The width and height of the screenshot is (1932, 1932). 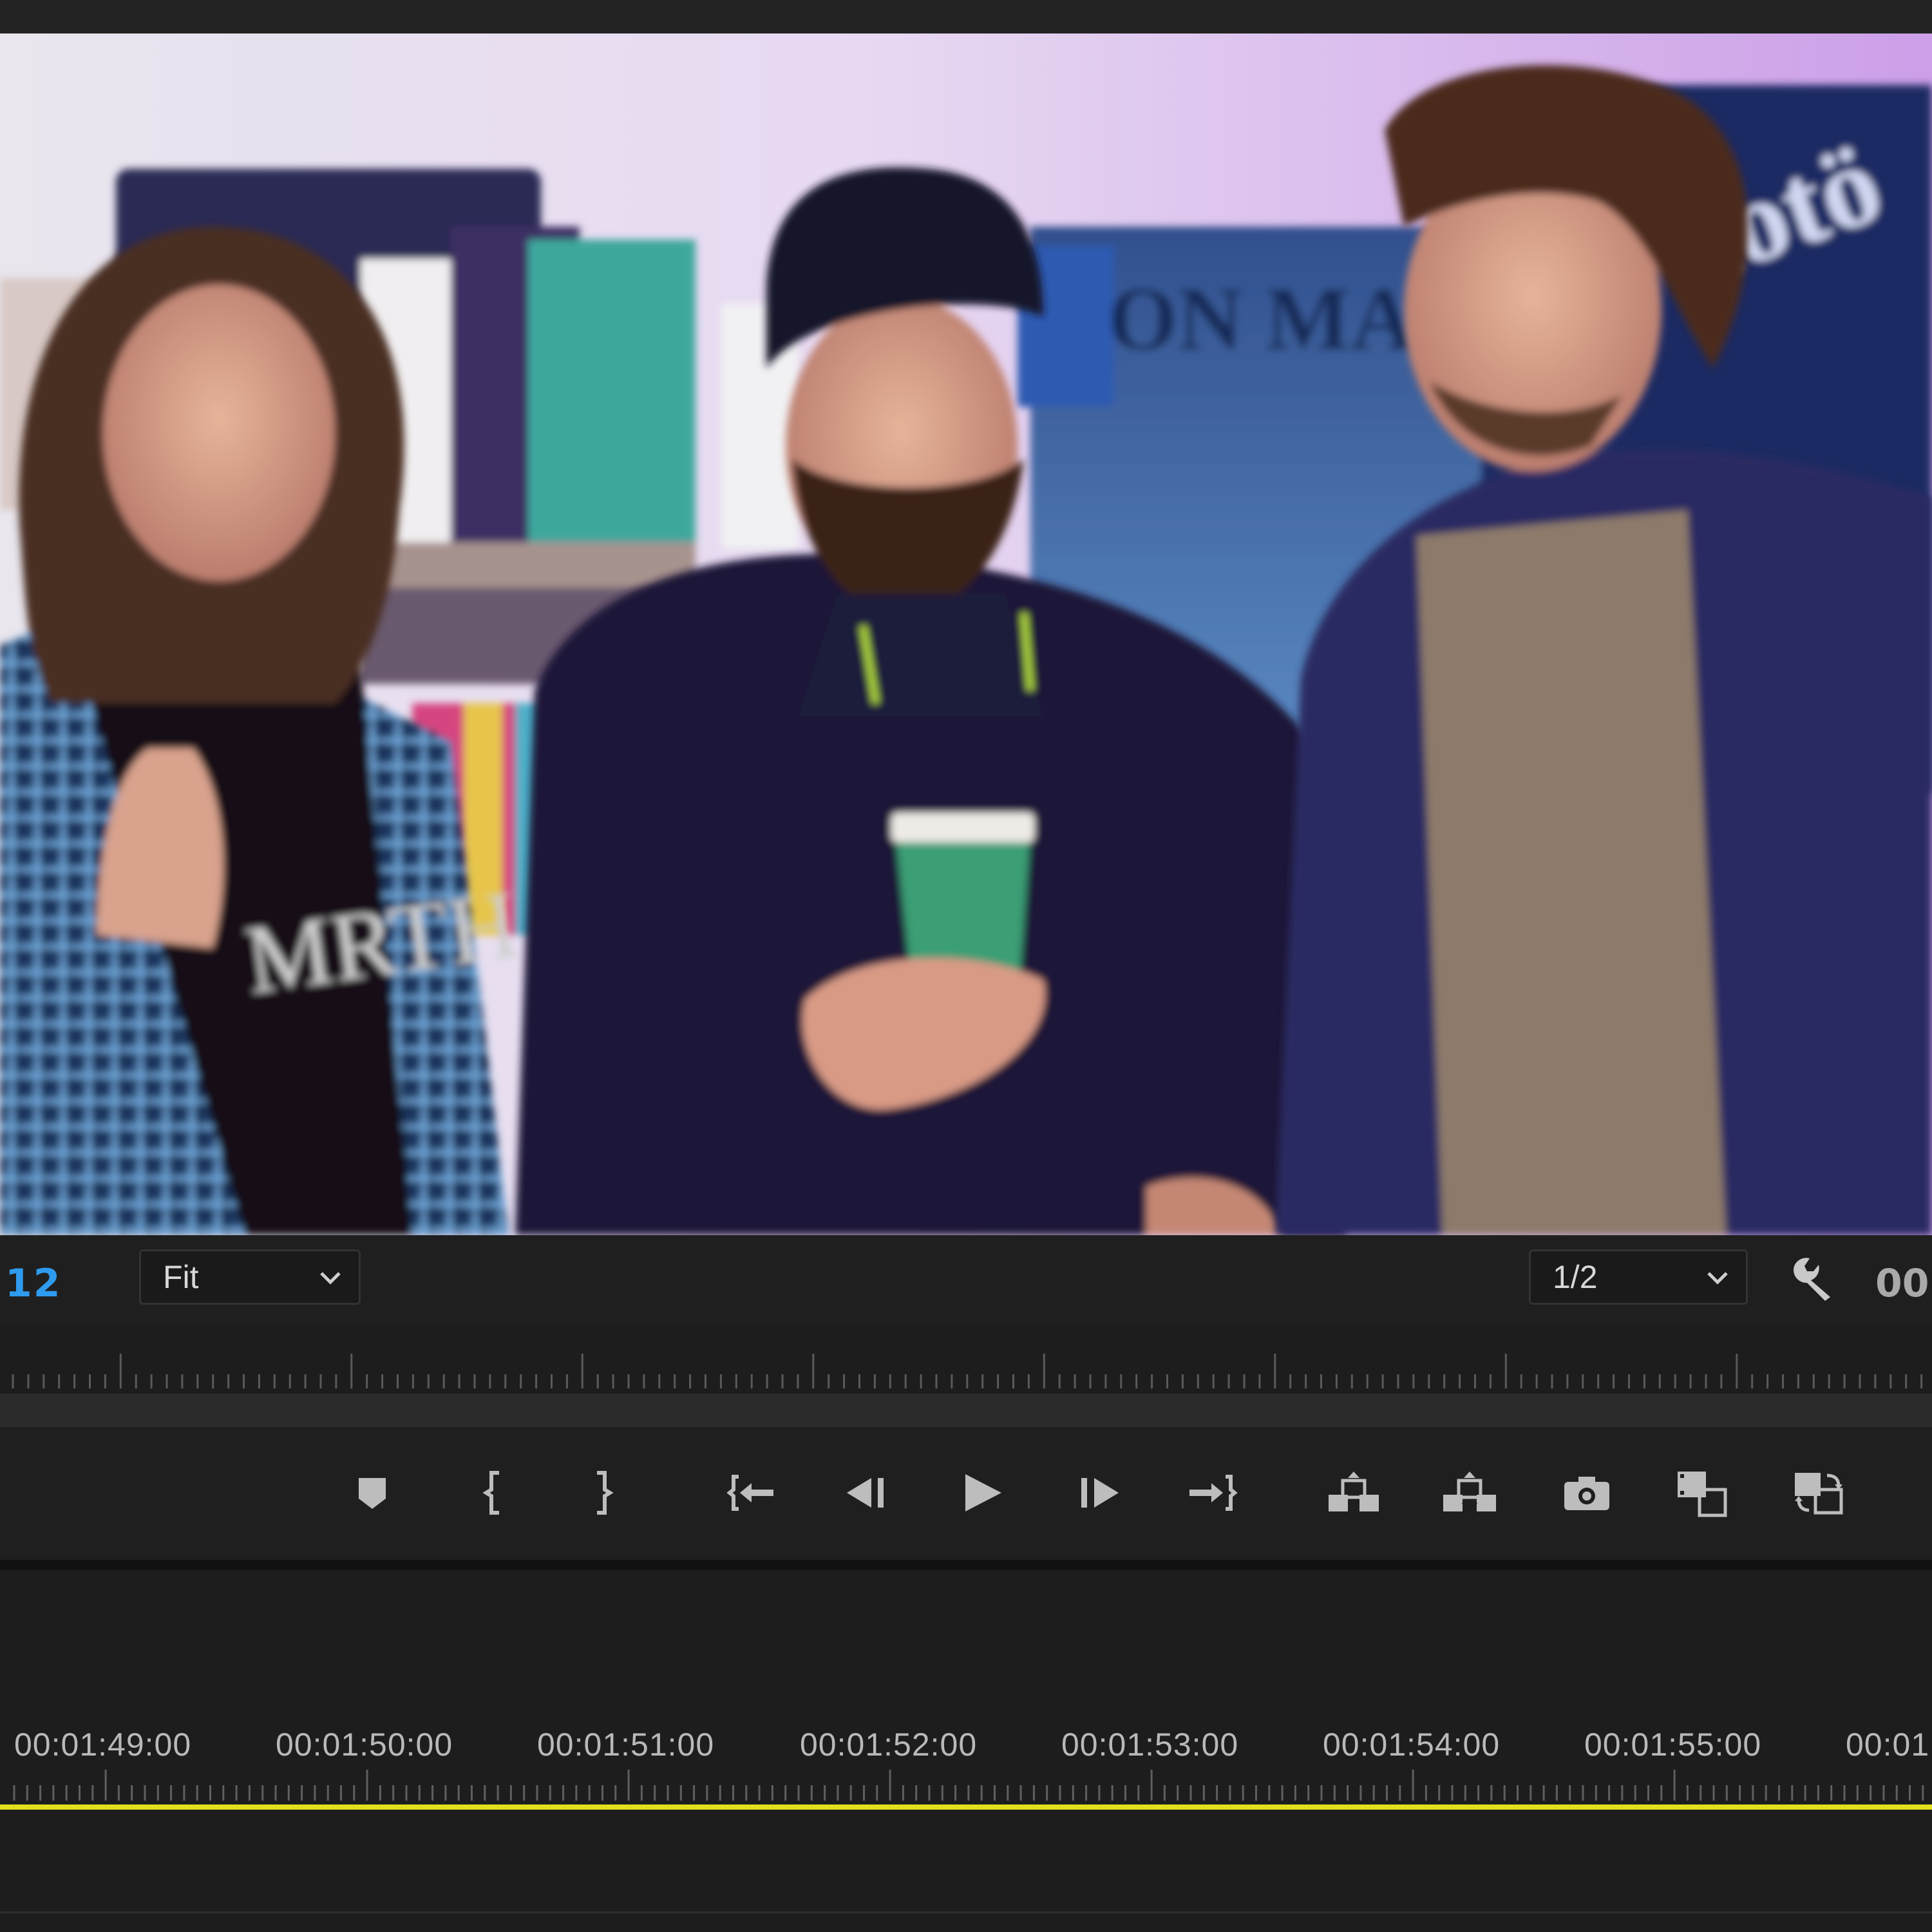 What do you see at coordinates (1576, 1277) in the screenshot?
I see `playback-resolution-value: 1/2` at bounding box center [1576, 1277].